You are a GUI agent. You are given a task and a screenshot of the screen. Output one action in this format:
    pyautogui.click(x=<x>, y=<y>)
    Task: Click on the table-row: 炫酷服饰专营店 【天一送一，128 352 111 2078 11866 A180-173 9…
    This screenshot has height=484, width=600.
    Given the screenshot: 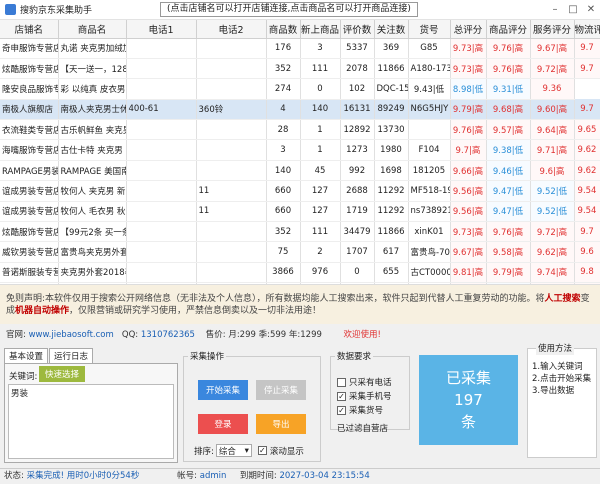 What is the action you would take?
    pyautogui.click(x=300, y=69)
    